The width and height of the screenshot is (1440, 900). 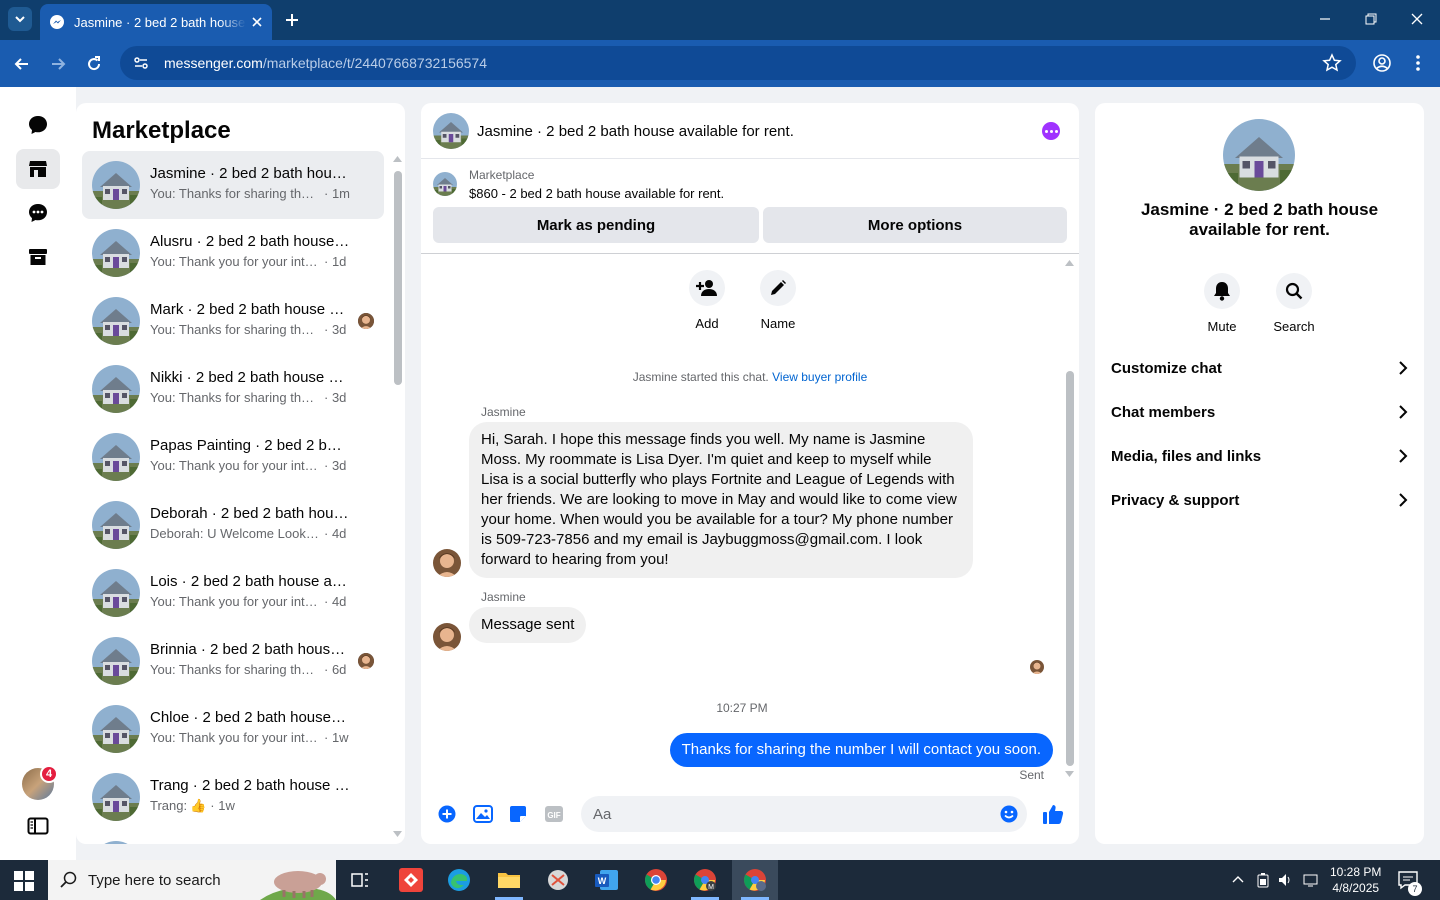 I want to click on toggle-sidebar-button, so click(x=38, y=826).